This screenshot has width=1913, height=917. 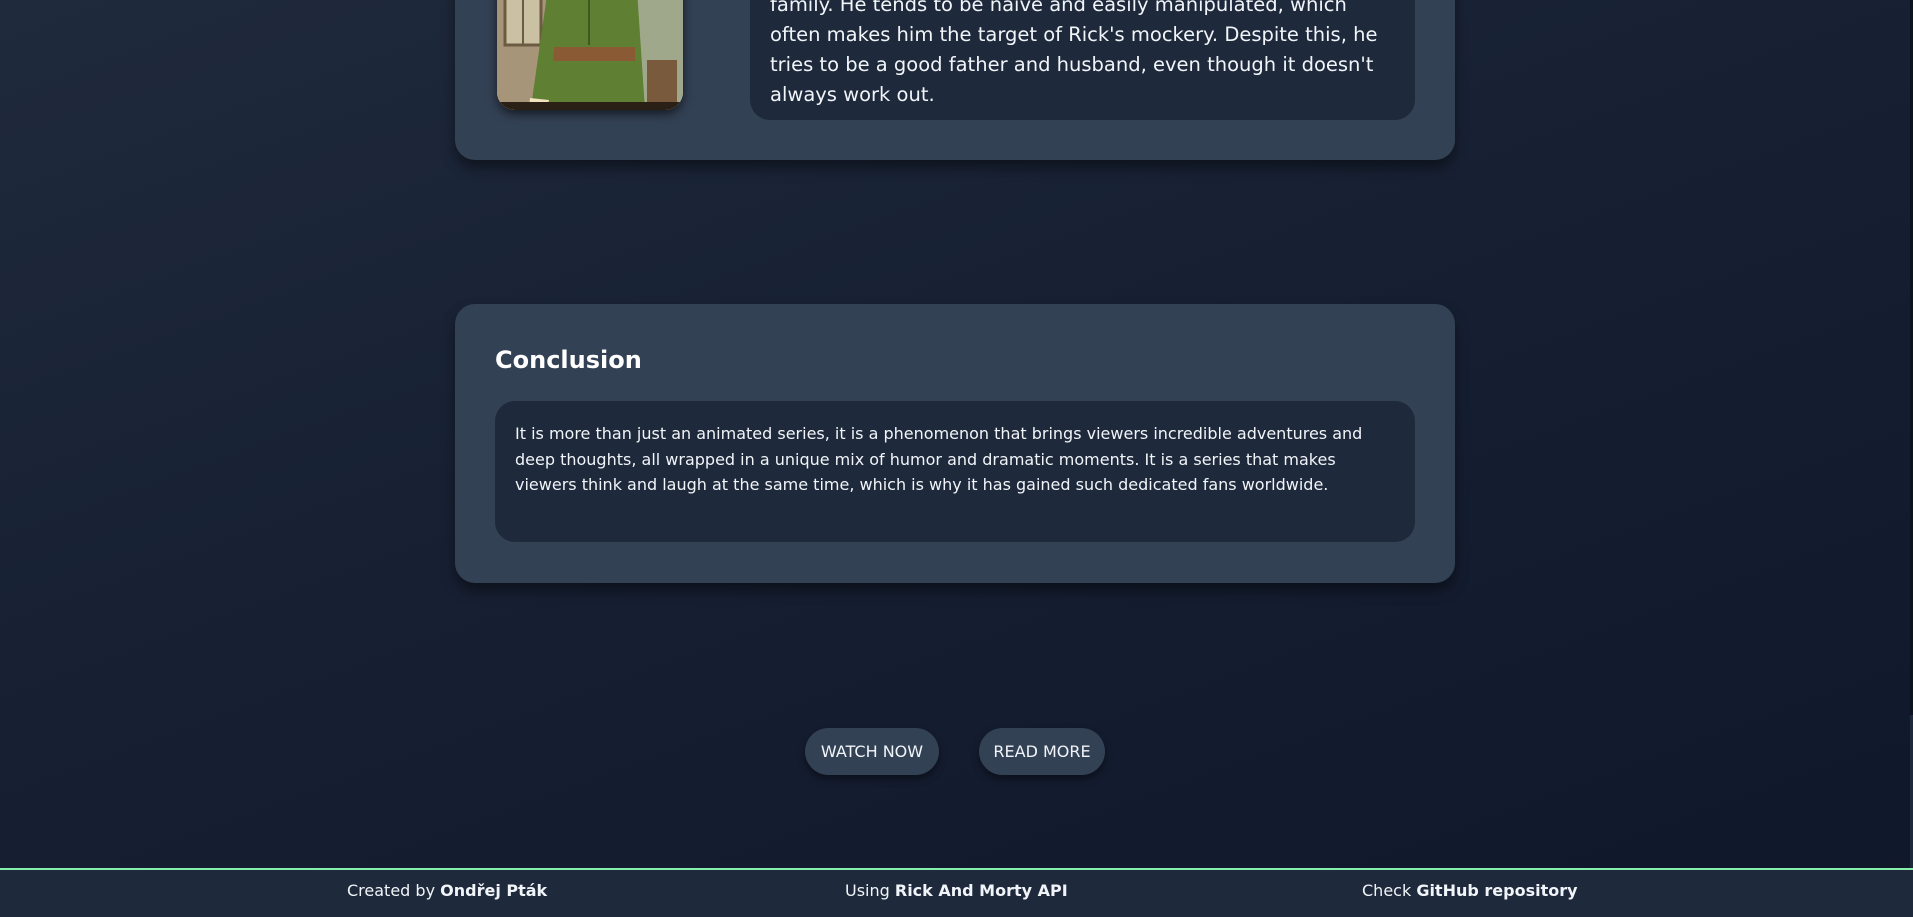 I want to click on footer-github: Check GitHub repository, so click(x=1470, y=890).